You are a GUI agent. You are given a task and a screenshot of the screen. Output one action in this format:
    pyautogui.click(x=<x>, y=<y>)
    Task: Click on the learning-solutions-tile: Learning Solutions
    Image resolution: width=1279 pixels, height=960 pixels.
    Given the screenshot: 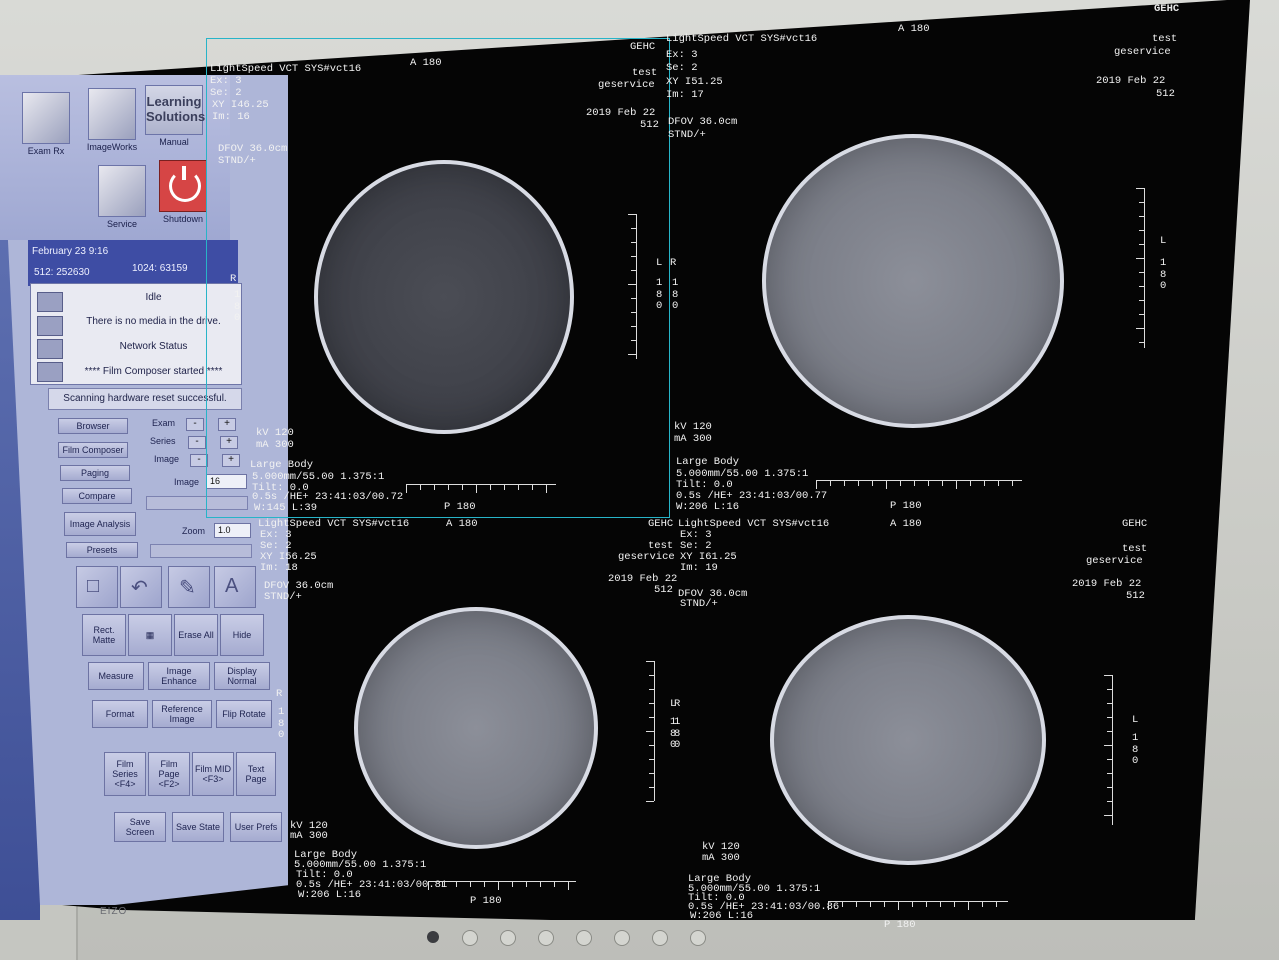 What is the action you would take?
    pyautogui.click(x=176, y=109)
    